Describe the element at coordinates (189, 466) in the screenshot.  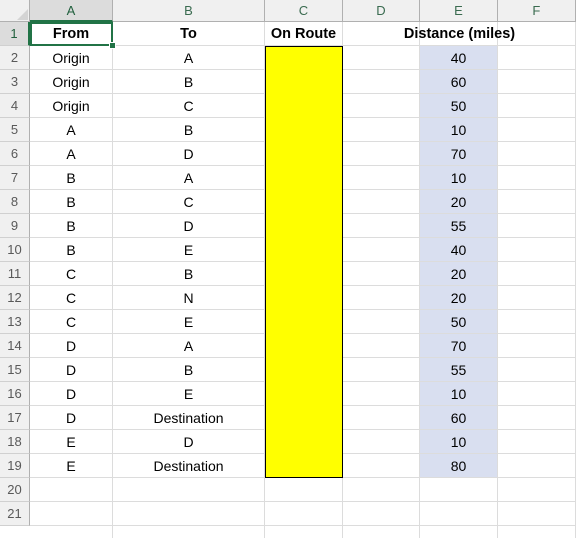
I see `cell-b19: Destination` at that location.